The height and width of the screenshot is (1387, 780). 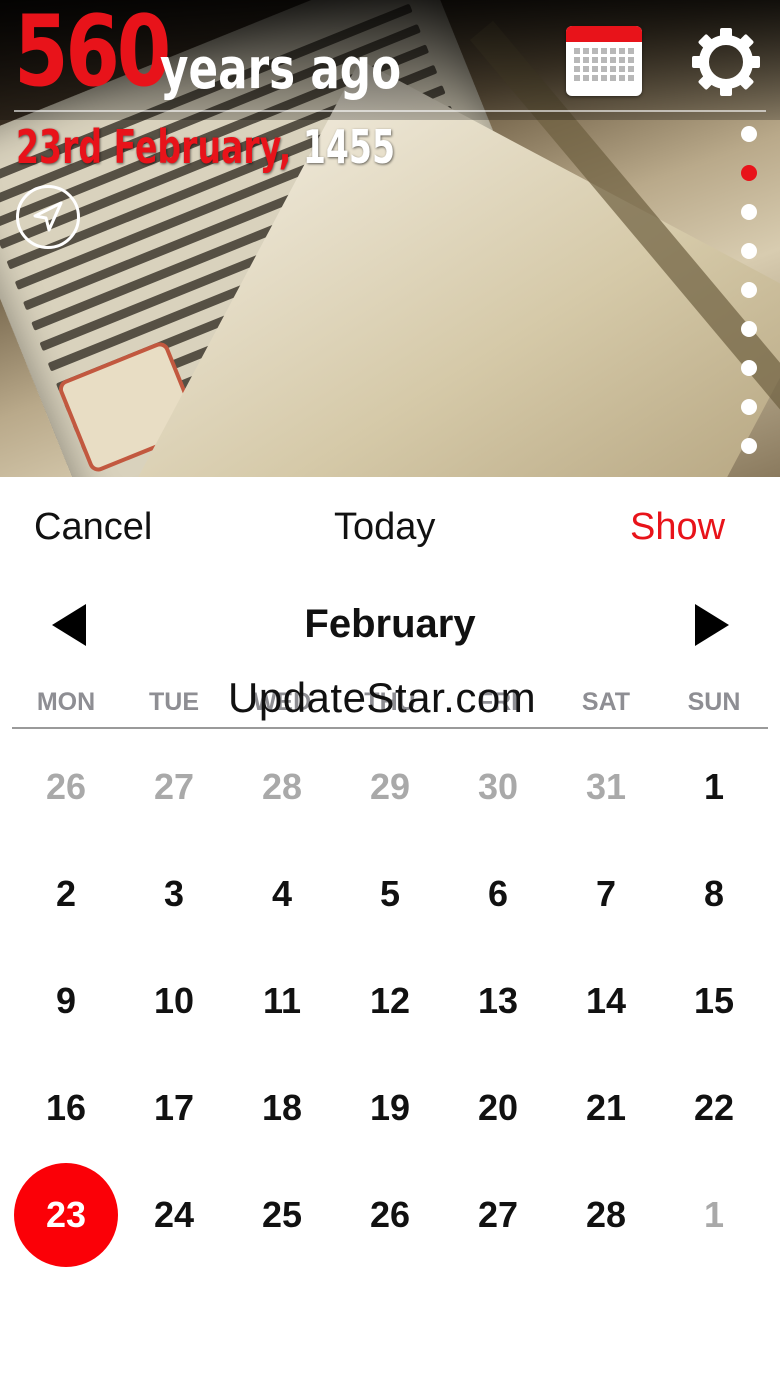 I want to click on day-cell: 22, so click(x=714, y=1107).